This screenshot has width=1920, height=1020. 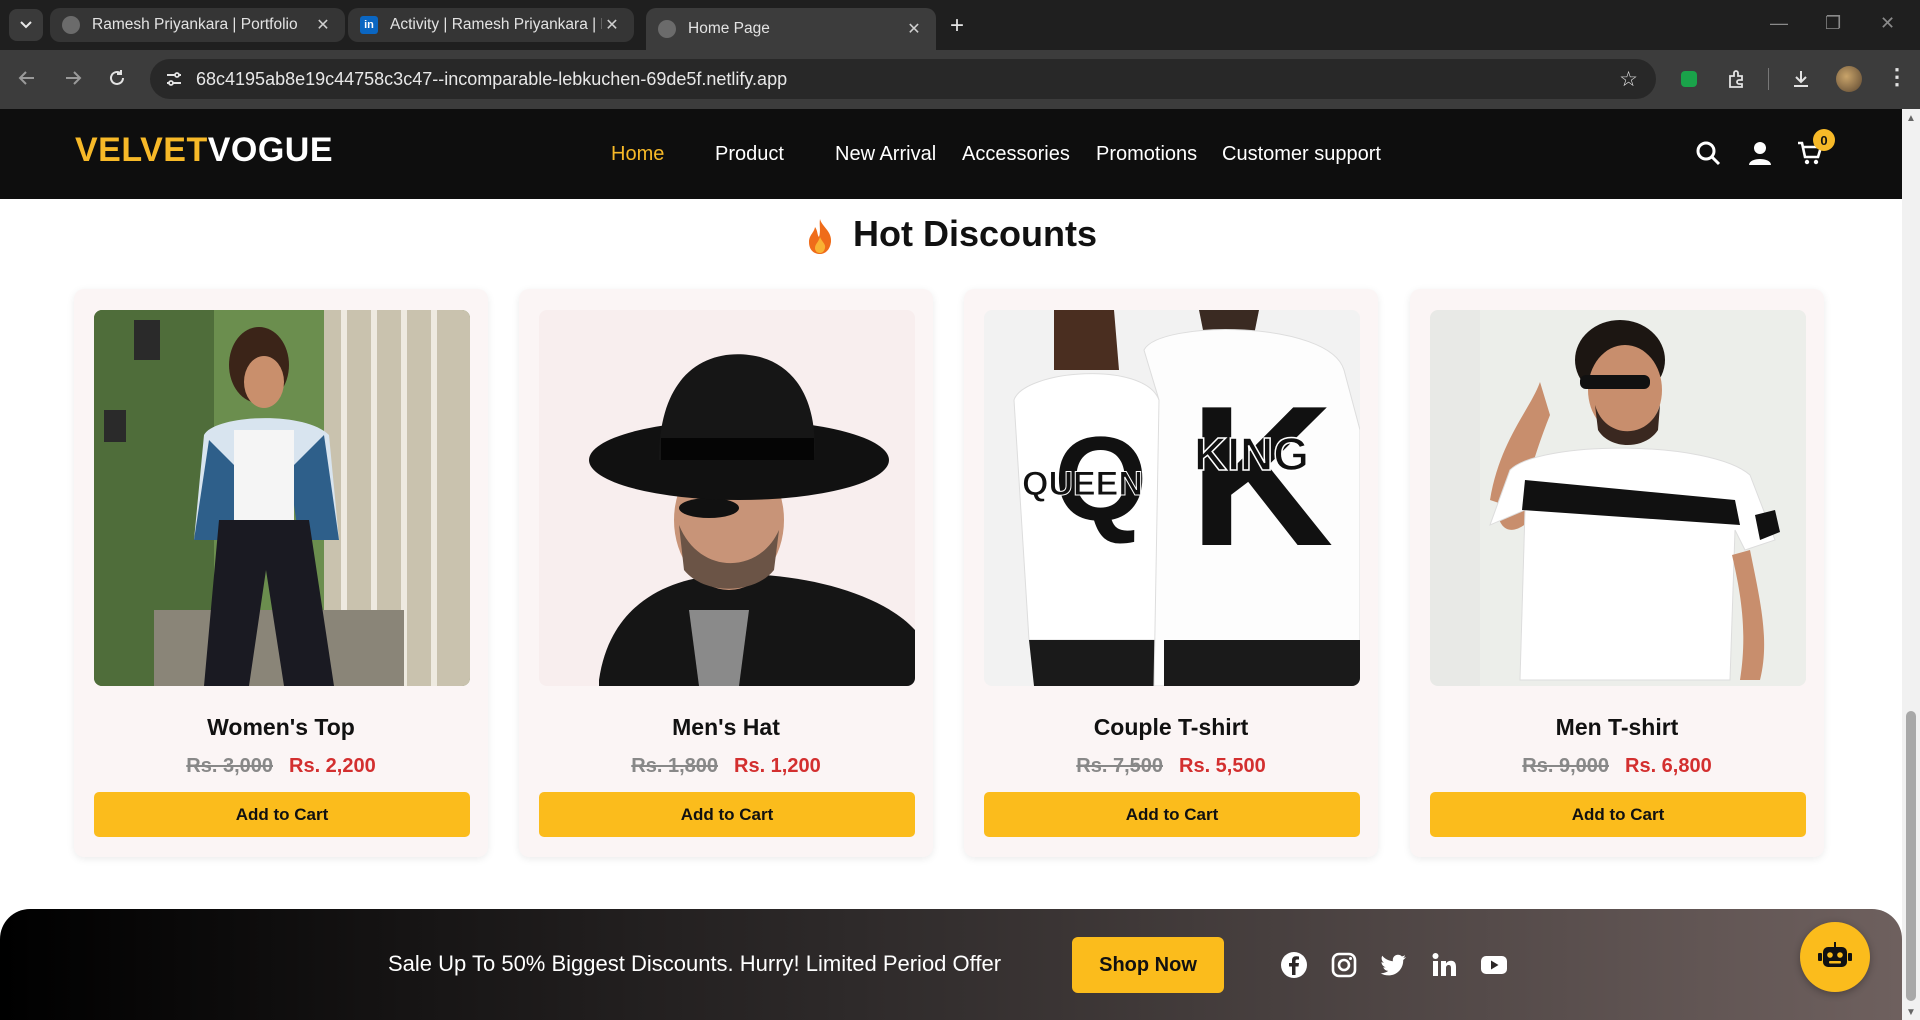 What do you see at coordinates (73, 78) in the screenshot?
I see `forward-icon` at bounding box center [73, 78].